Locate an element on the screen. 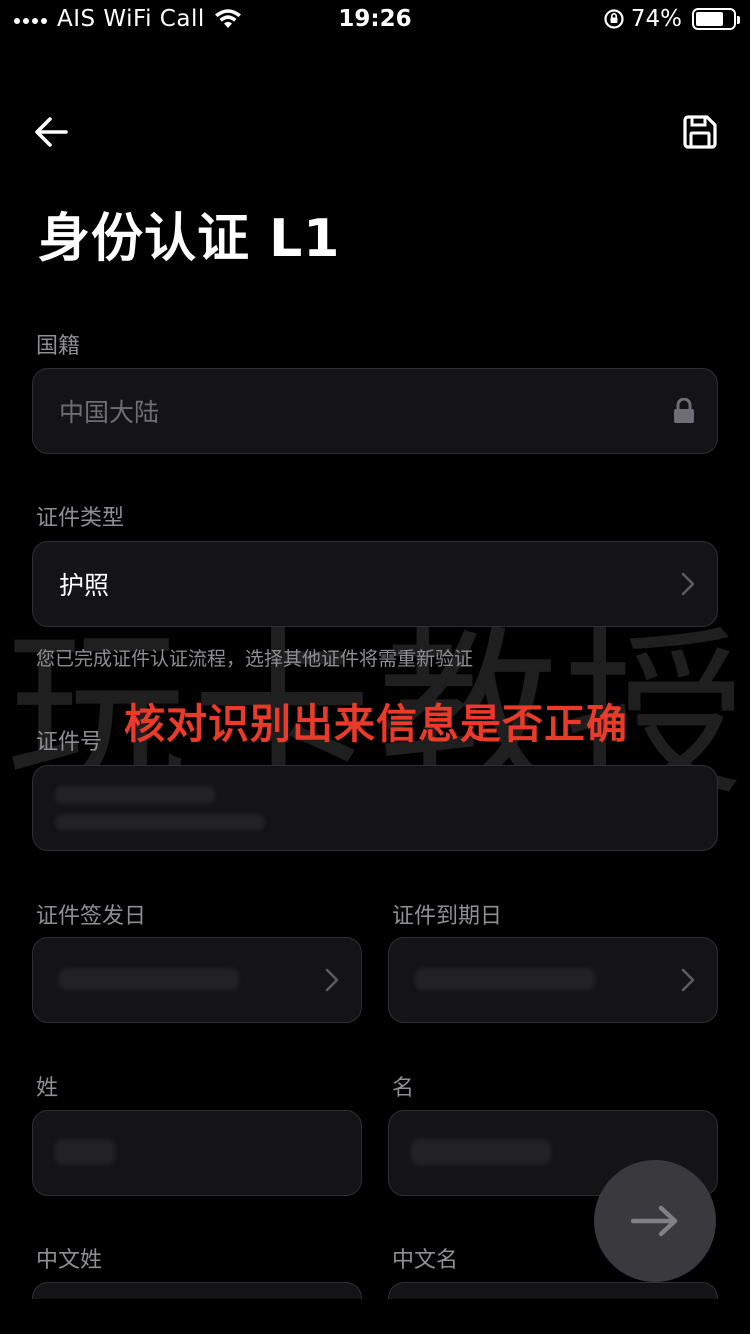 The height and width of the screenshot is (1334, 750). lock-icon is located at coordinates (684, 410).